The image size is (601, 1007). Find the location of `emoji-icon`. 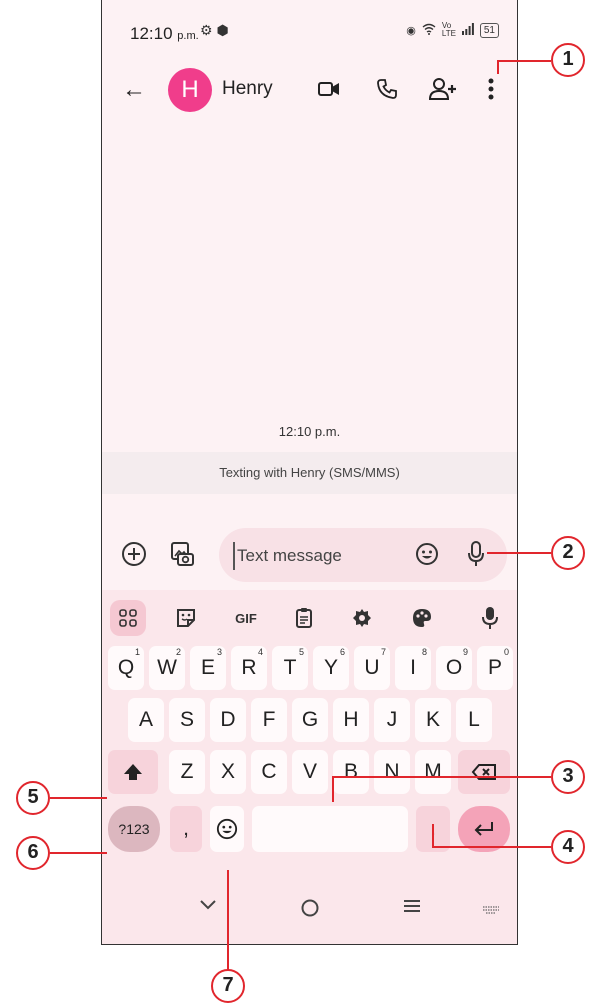

emoji-icon is located at coordinates (427, 556).